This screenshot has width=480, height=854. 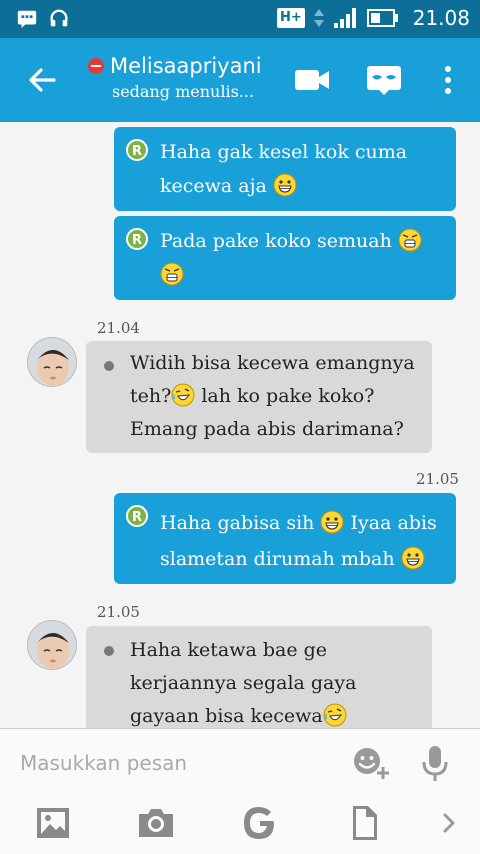 I want to click on network-type-badge: H+, so click(x=290, y=18).